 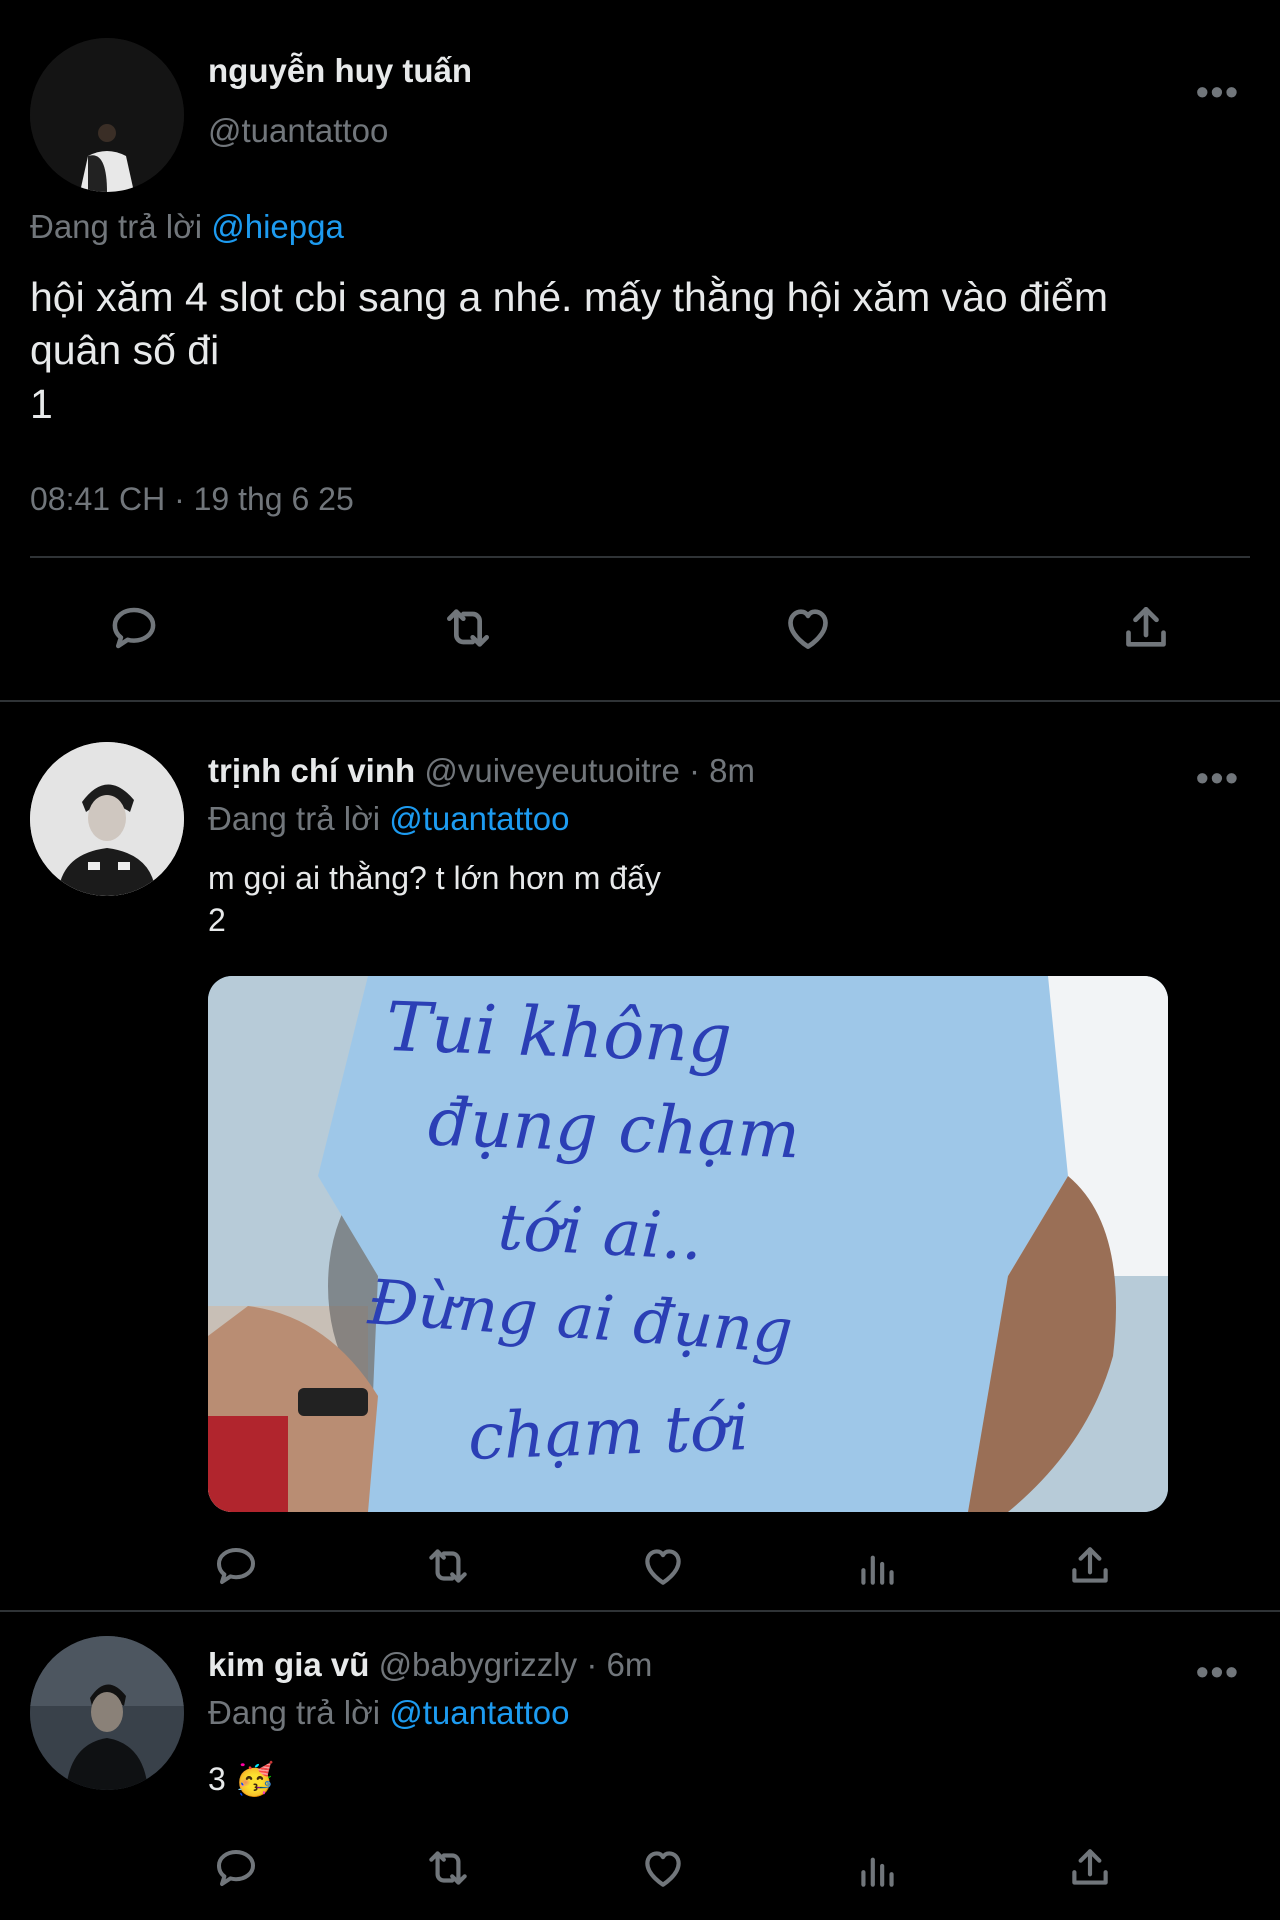 I want to click on handwriting-line: Tui không, so click(x=559, y=1033).